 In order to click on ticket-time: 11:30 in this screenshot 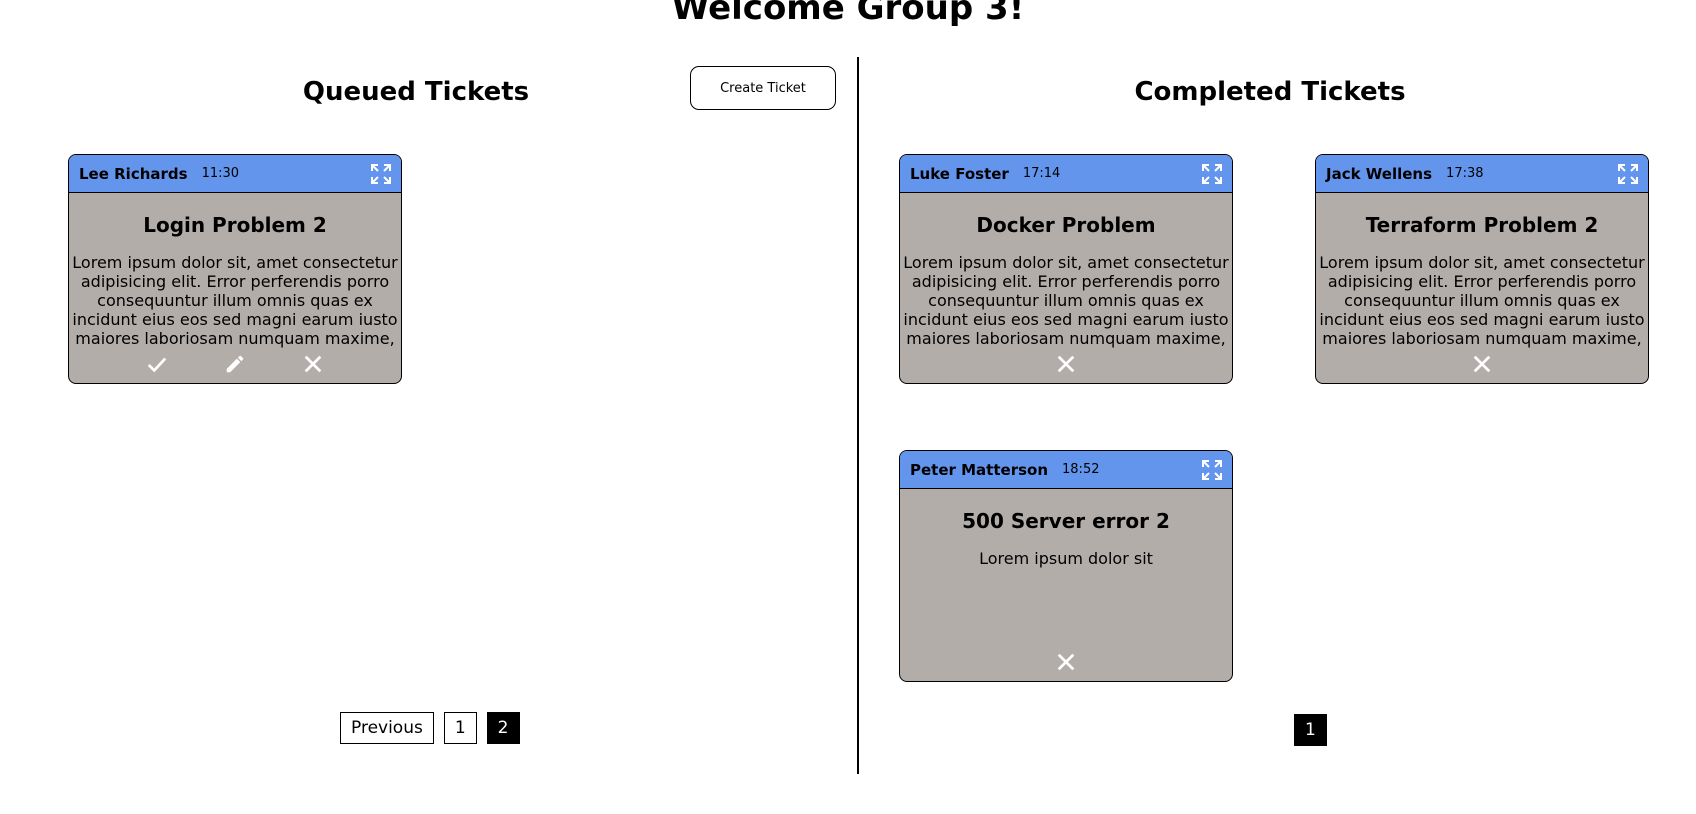, I will do `click(220, 173)`.